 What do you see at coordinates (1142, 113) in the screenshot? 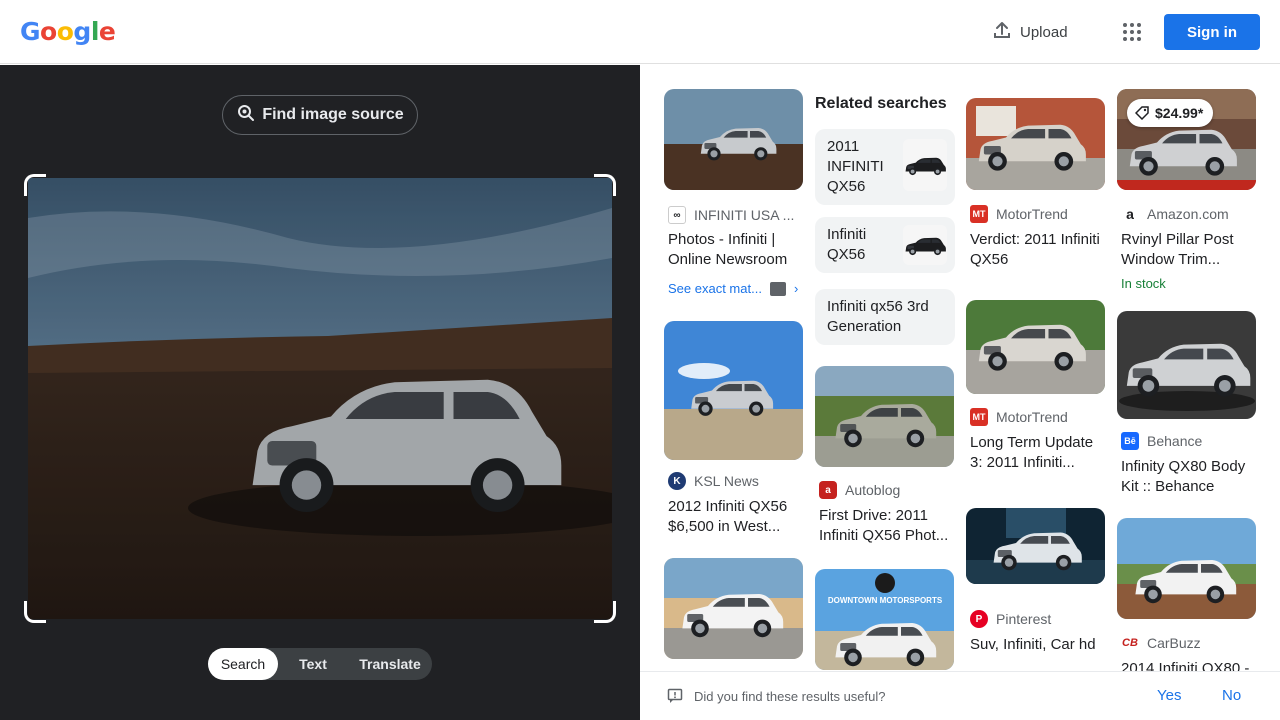
I see `price-tag-icon` at bounding box center [1142, 113].